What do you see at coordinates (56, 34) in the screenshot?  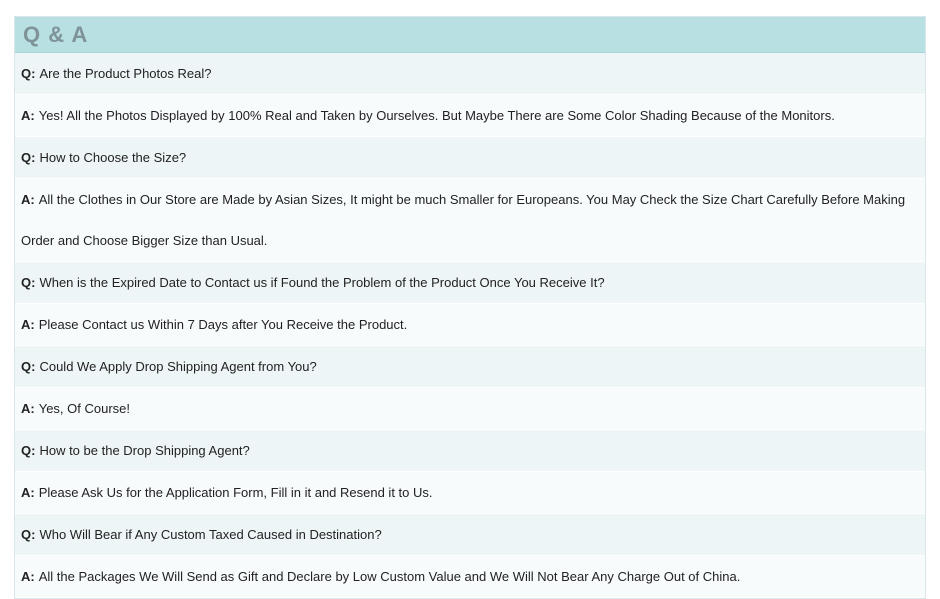 I see `qa-title: Q & A` at bounding box center [56, 34].